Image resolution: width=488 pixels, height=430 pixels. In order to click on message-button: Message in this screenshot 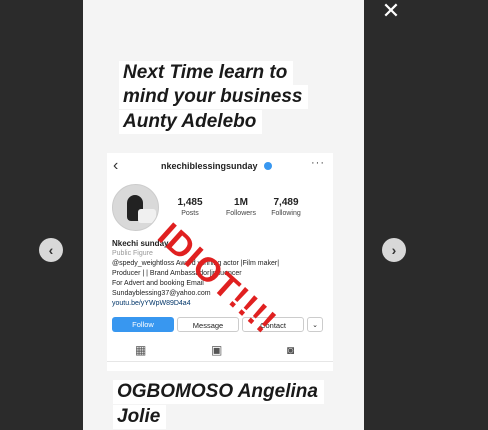, I will do `click(208, 324)`.